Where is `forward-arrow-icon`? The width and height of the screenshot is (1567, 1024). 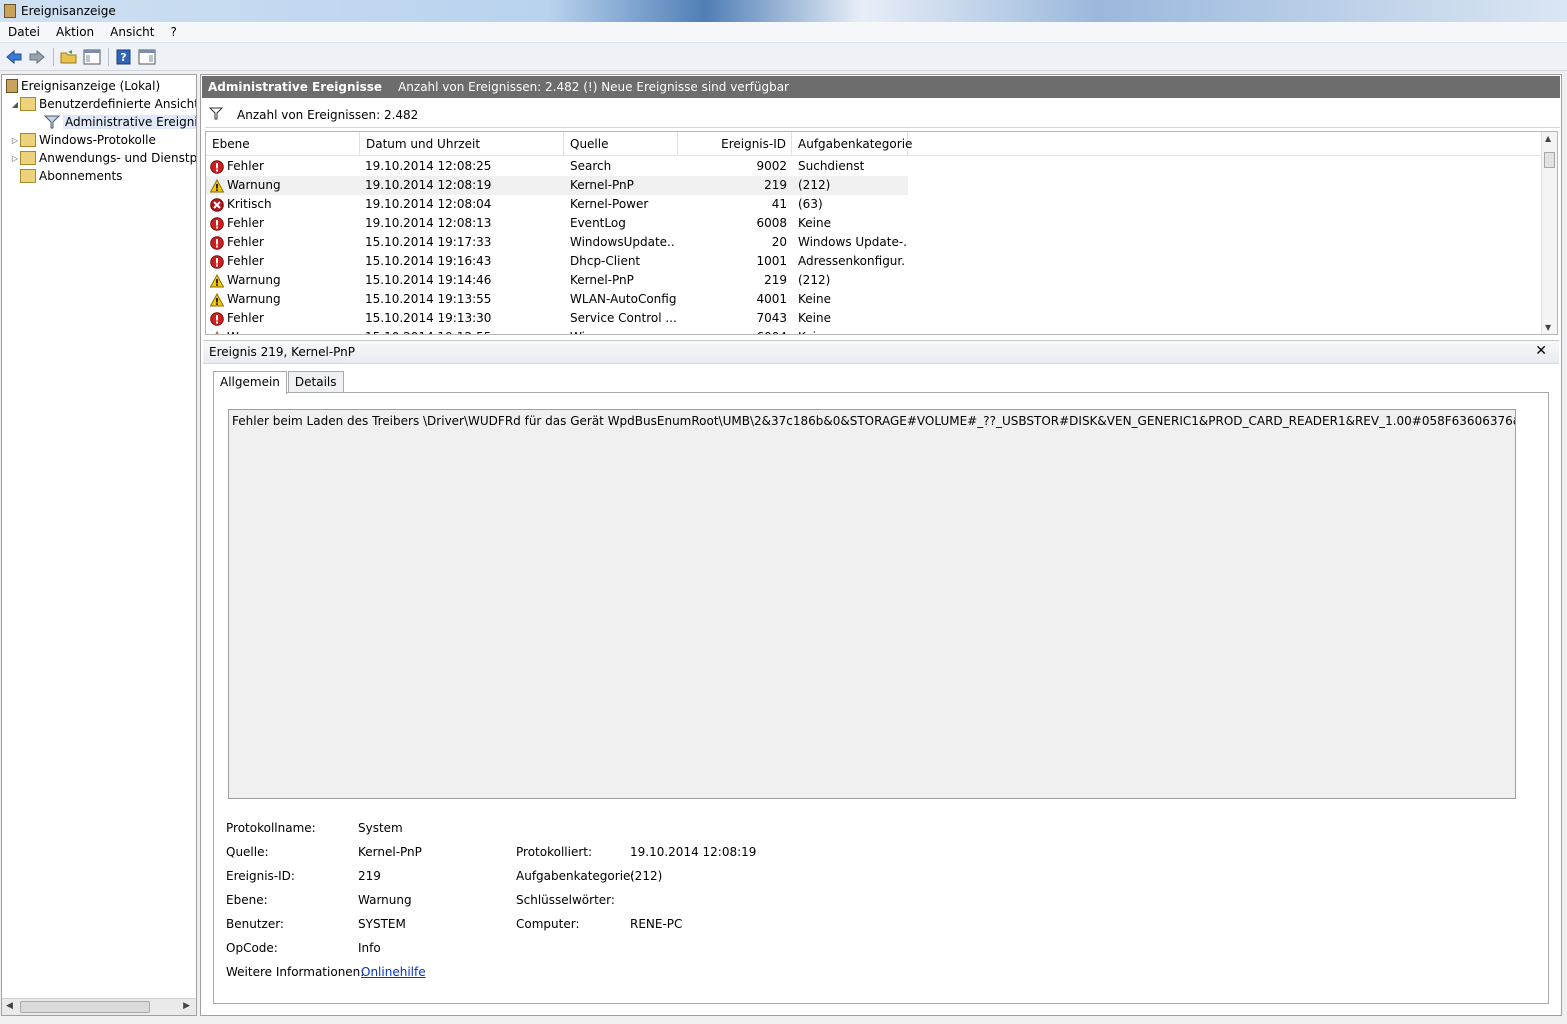
forward-arrow-icon is located at coordinates (37, 57).